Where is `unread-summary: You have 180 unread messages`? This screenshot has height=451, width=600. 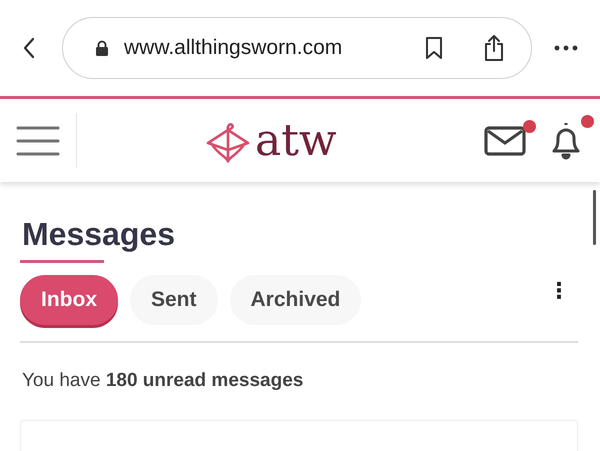
unread-summary: You have 180 unread messages is located at coordinates (163, 381).